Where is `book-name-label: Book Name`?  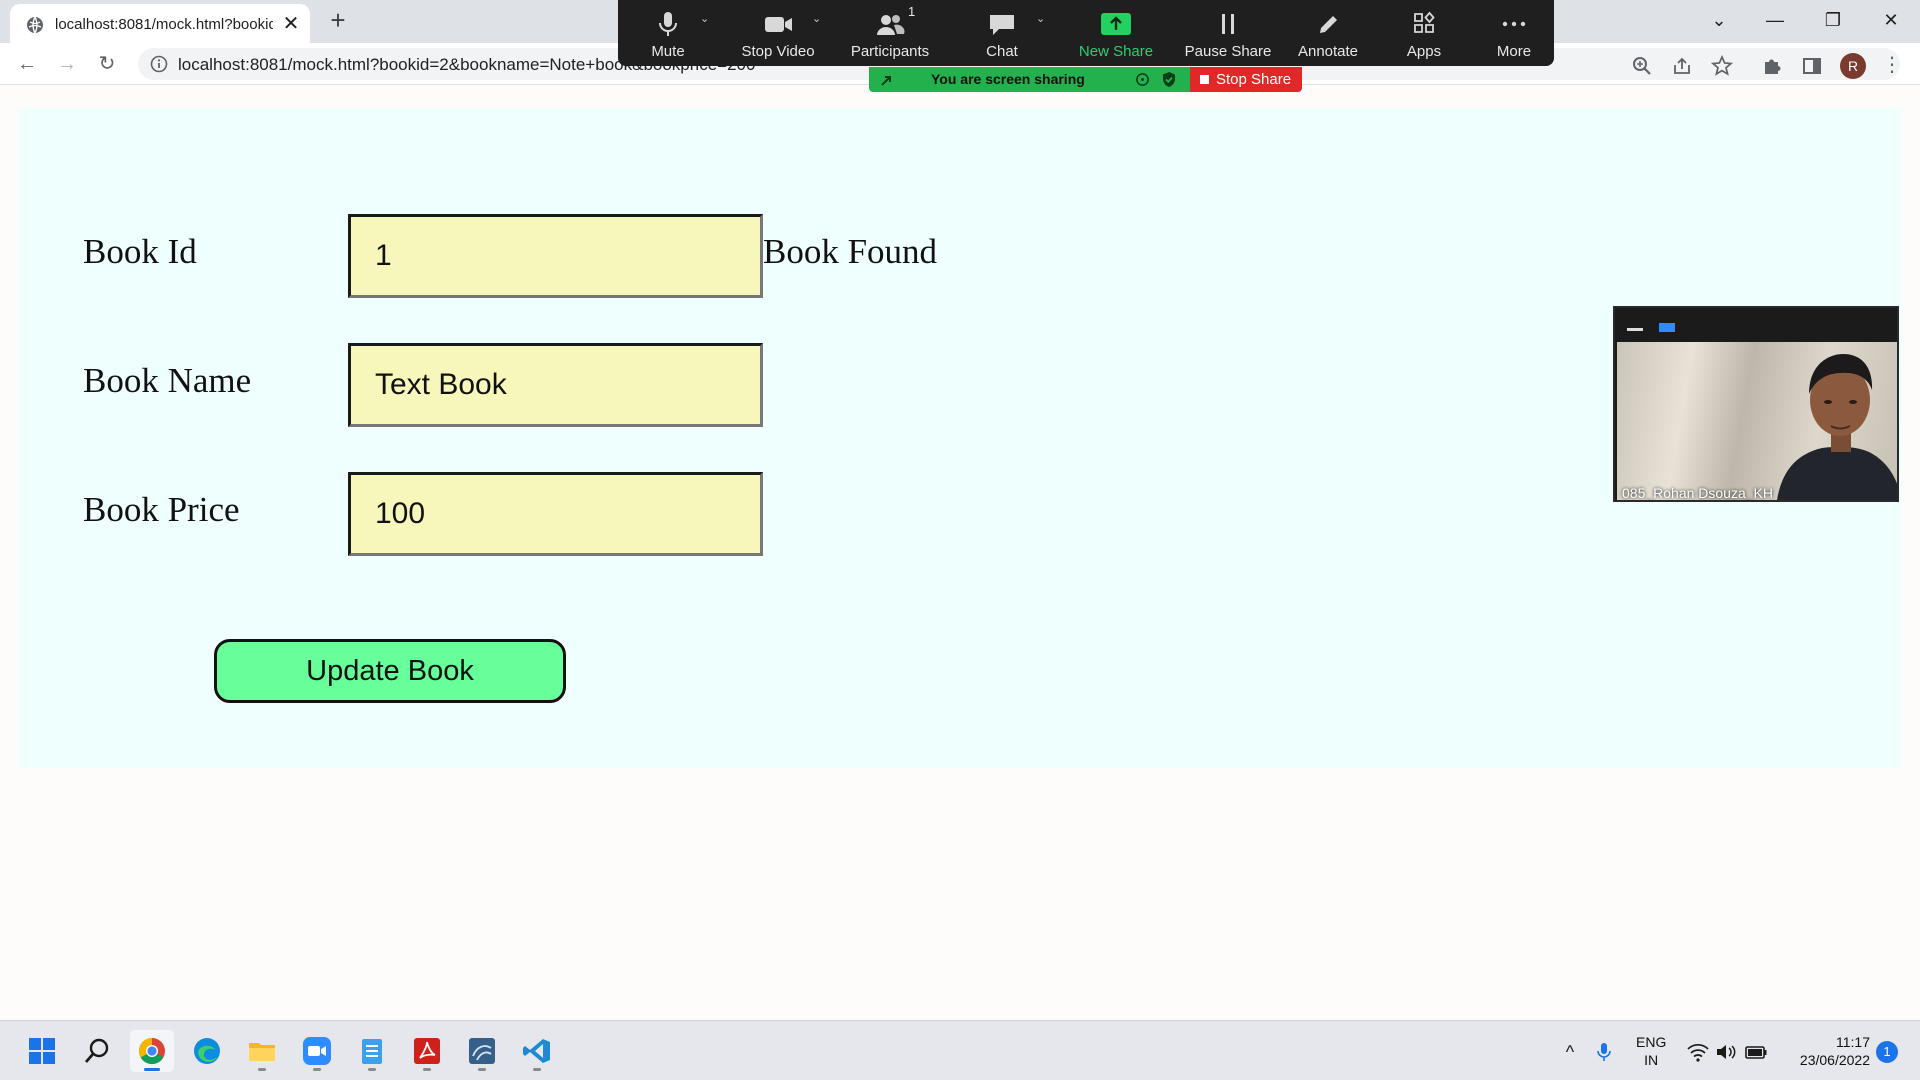
book-name-label: Book Name is located at coordinates (167, 380).